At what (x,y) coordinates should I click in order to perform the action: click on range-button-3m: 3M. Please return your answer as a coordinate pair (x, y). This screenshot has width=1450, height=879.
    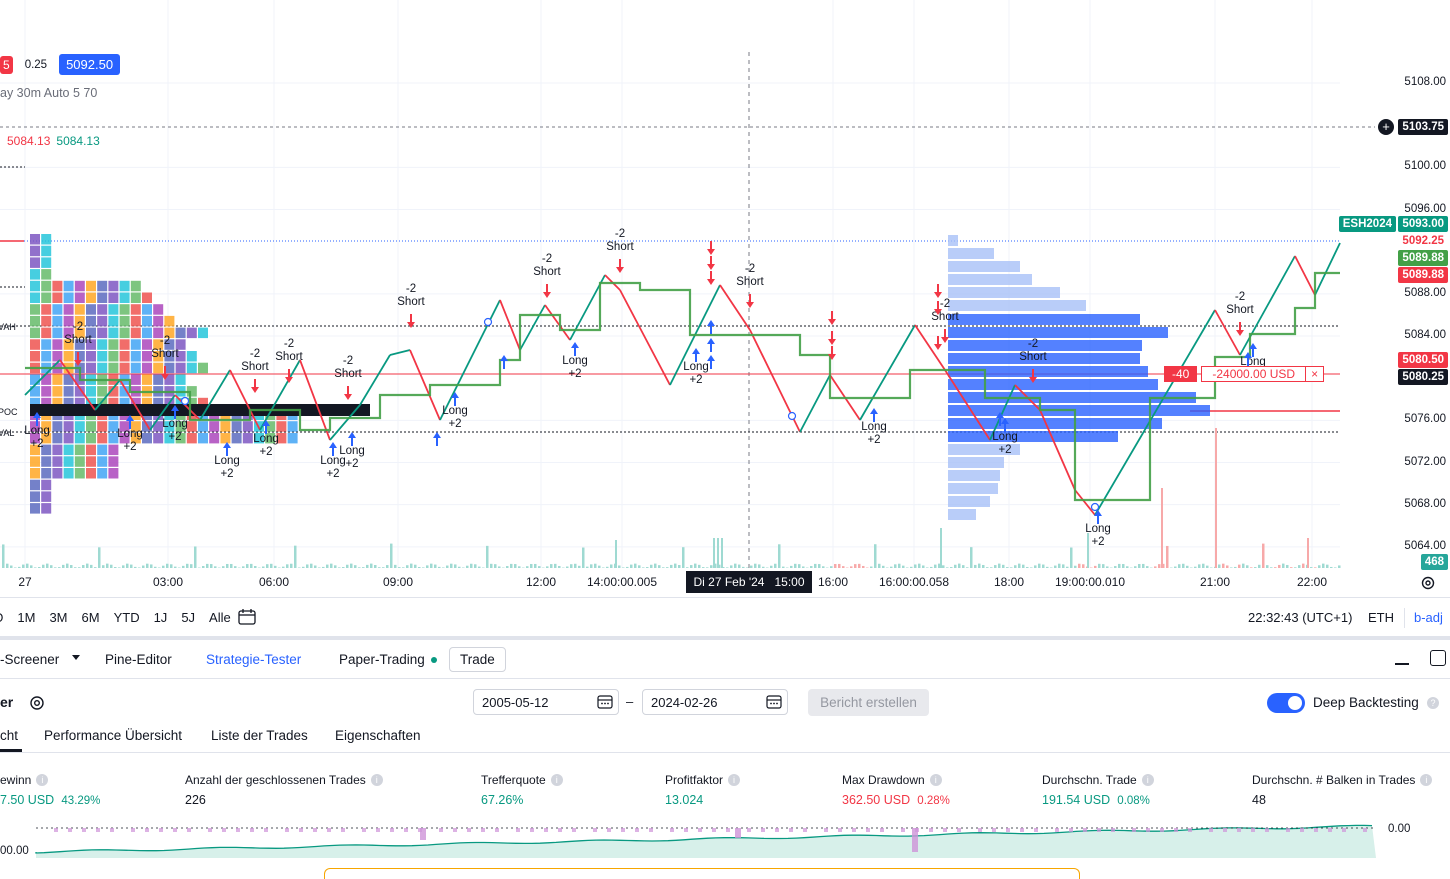
    Looking at the image, I should click on (58, 617).